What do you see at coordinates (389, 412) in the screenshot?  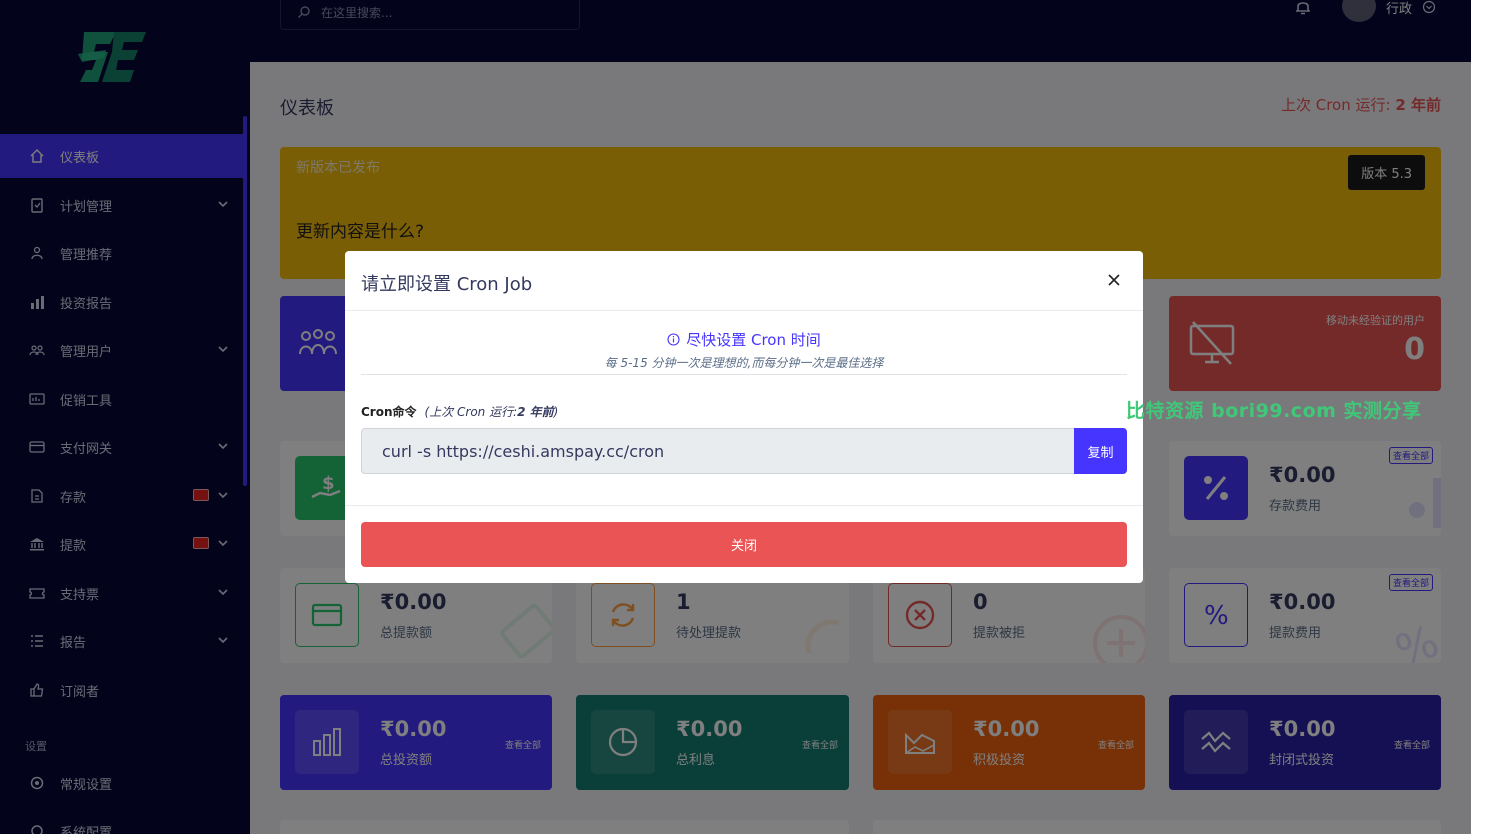 I see `cron-command-title: Cron命令` at bounding box center [389, 412].